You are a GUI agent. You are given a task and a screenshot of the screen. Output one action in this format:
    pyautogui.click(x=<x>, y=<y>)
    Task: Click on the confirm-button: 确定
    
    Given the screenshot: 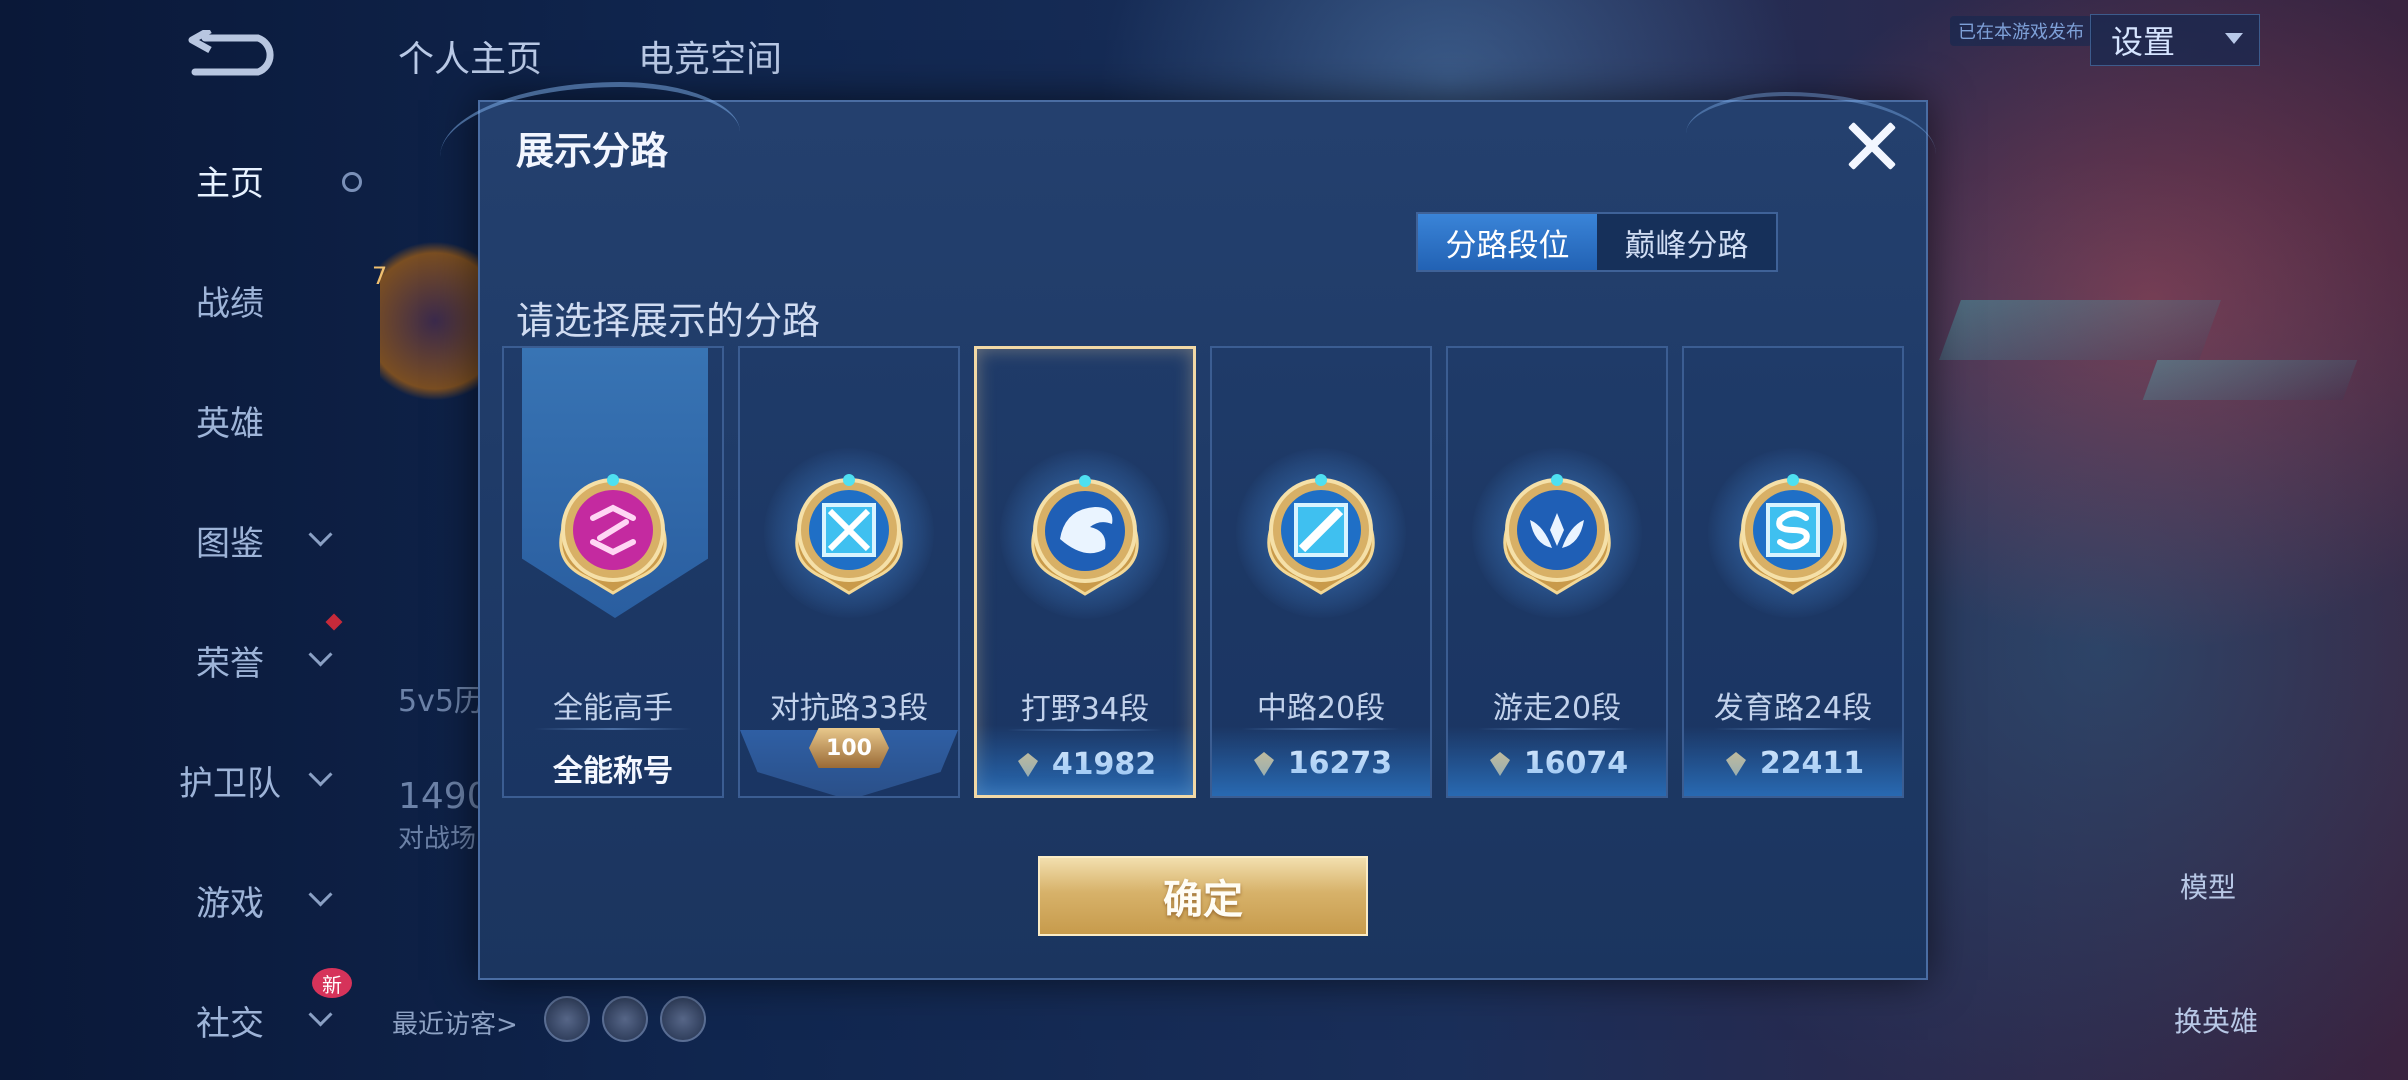 What is the action you would take?
    pyautogui.click(x=1203, y=896)
    